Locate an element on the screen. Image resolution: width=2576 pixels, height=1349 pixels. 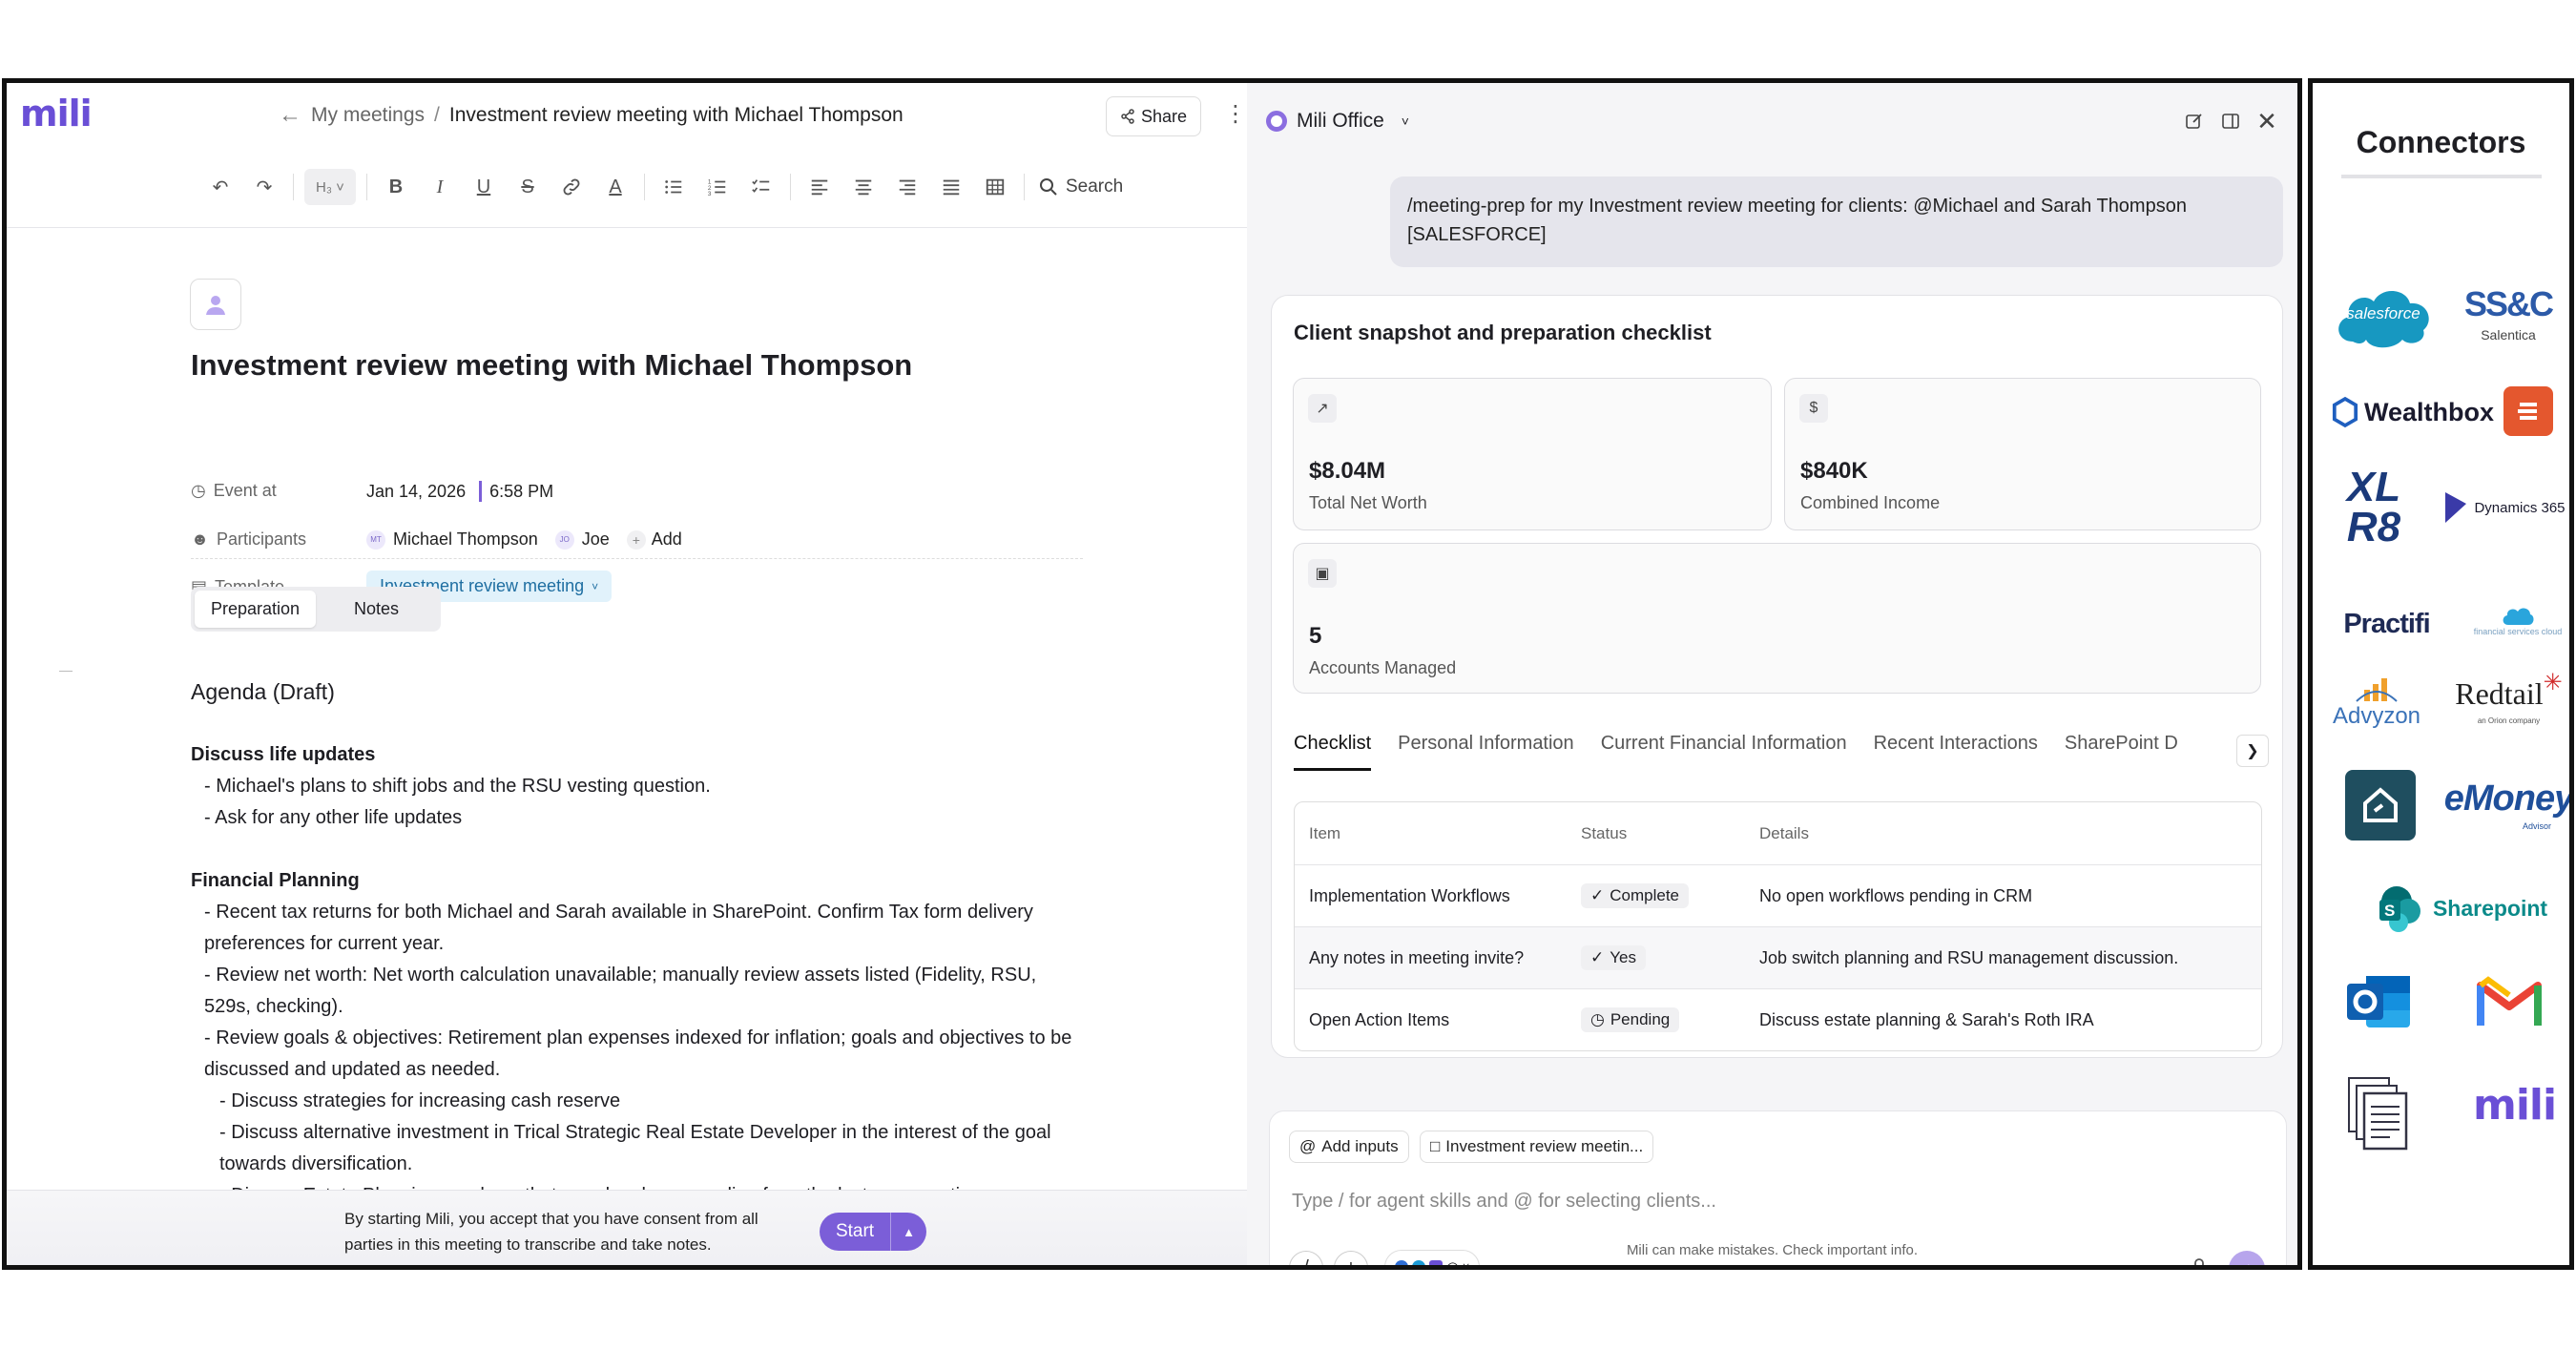
section-heading: Financial Planning is located at coordinates (275, 880).